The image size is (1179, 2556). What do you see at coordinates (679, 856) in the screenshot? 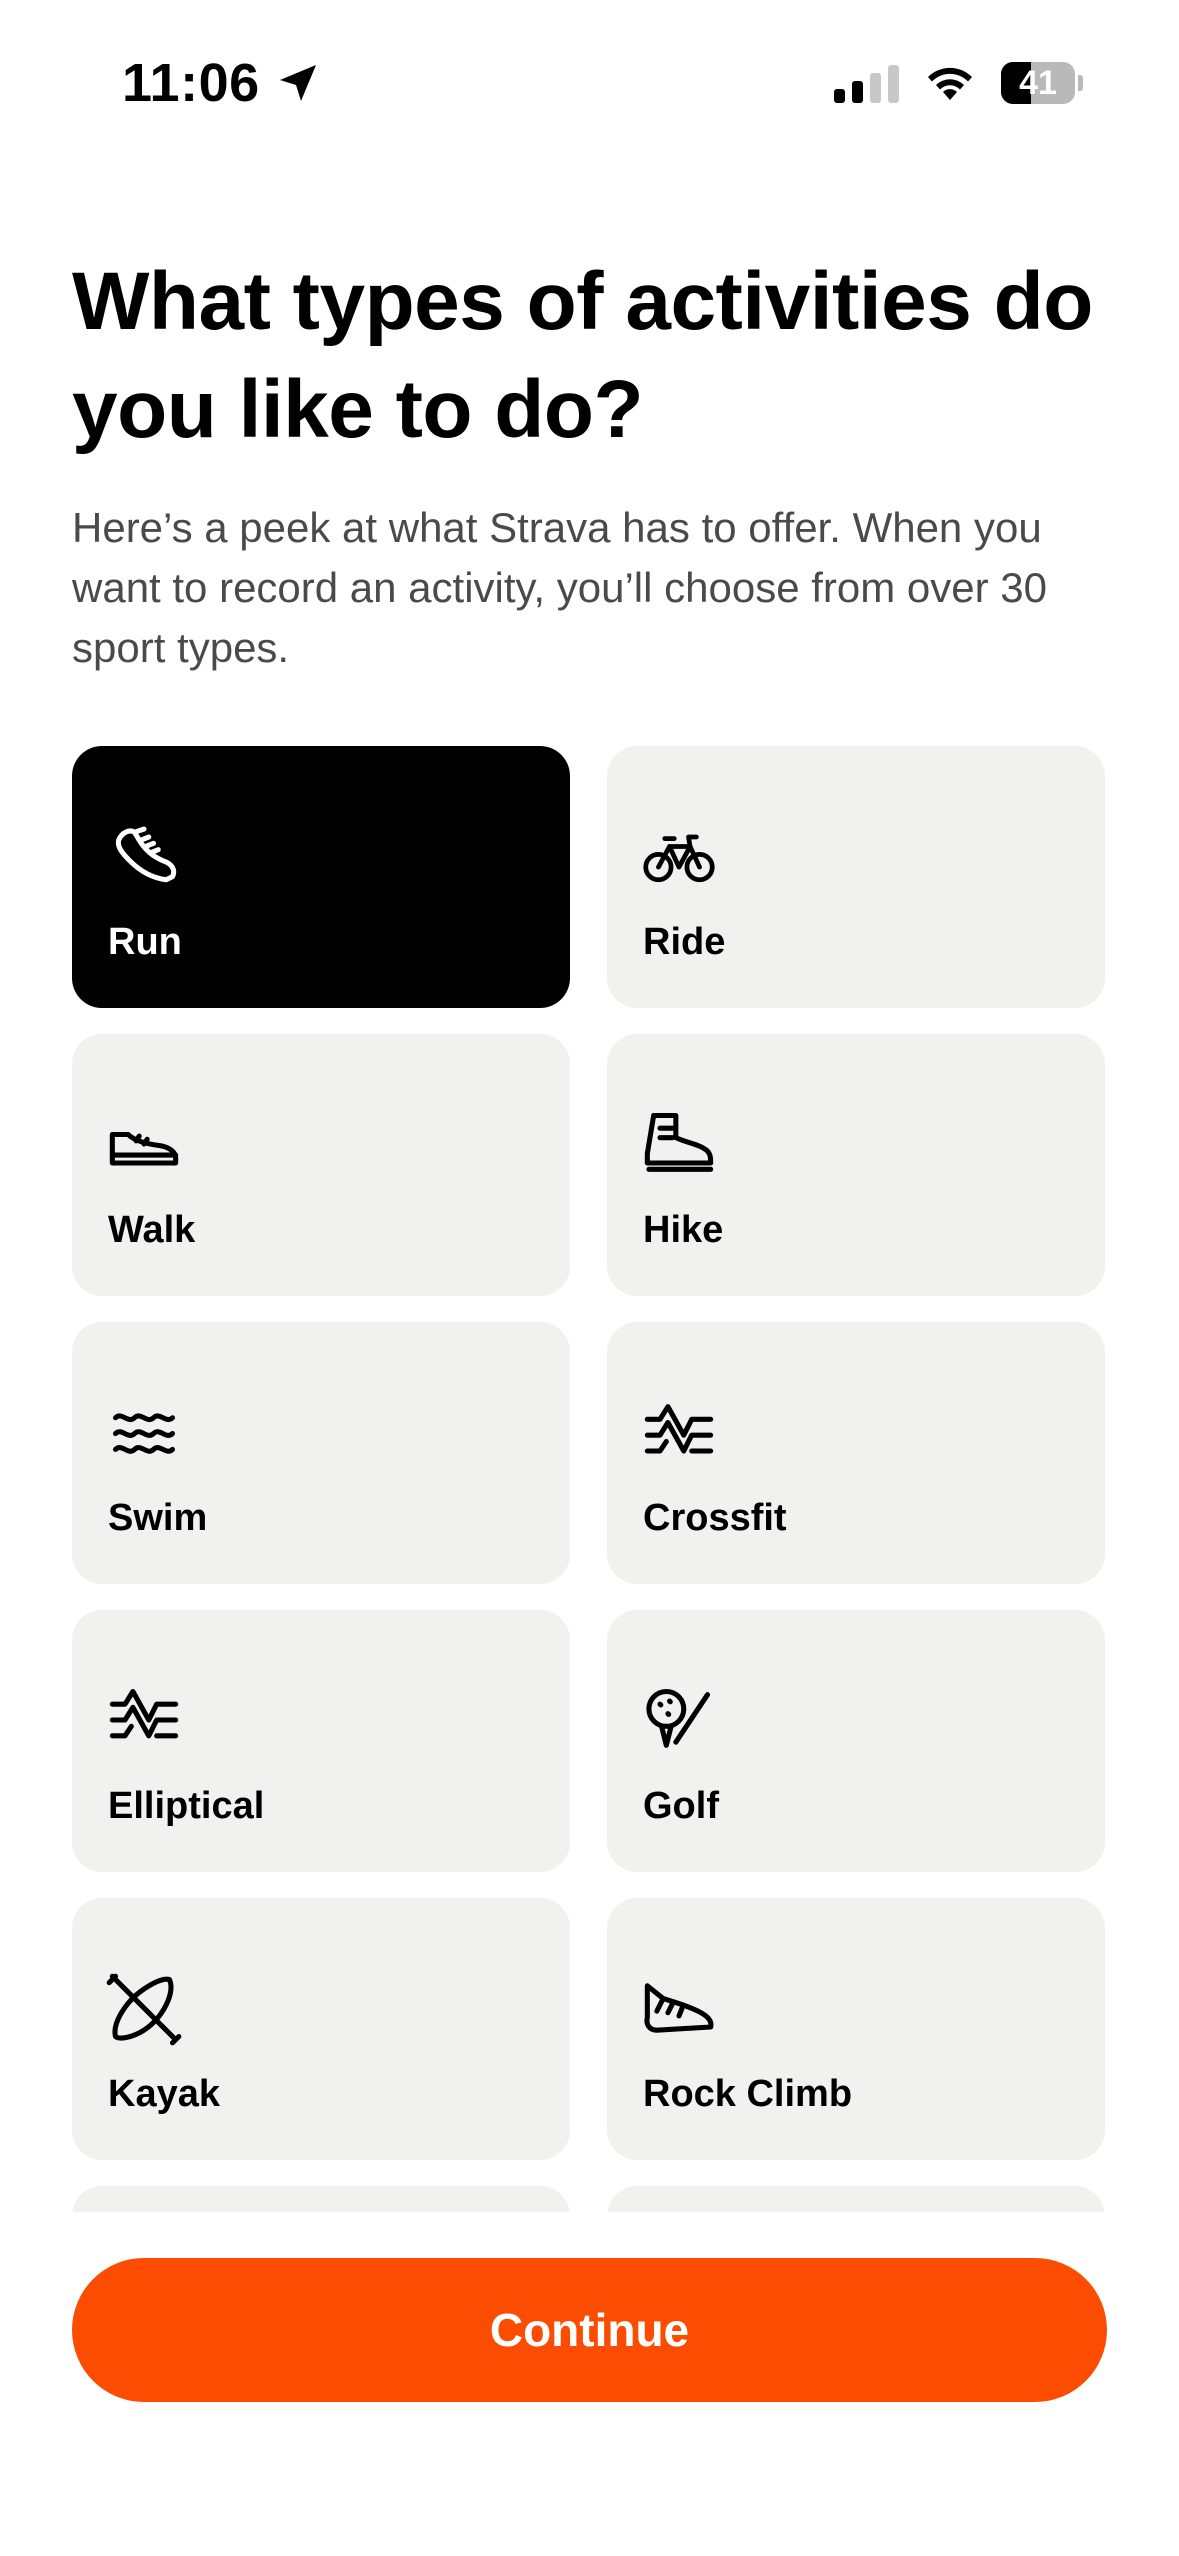
I see `bicycle-icon` at bounding box center [679, 856].